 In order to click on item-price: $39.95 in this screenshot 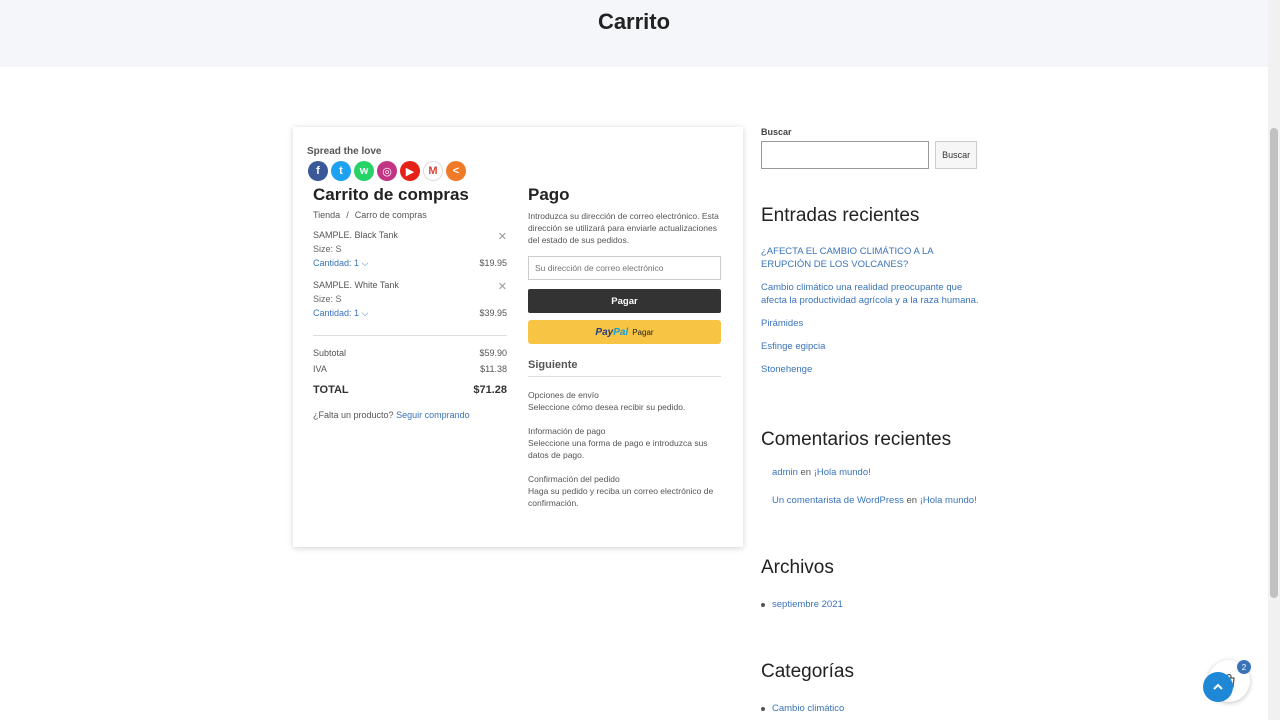, I will do `click(493, 313)`.